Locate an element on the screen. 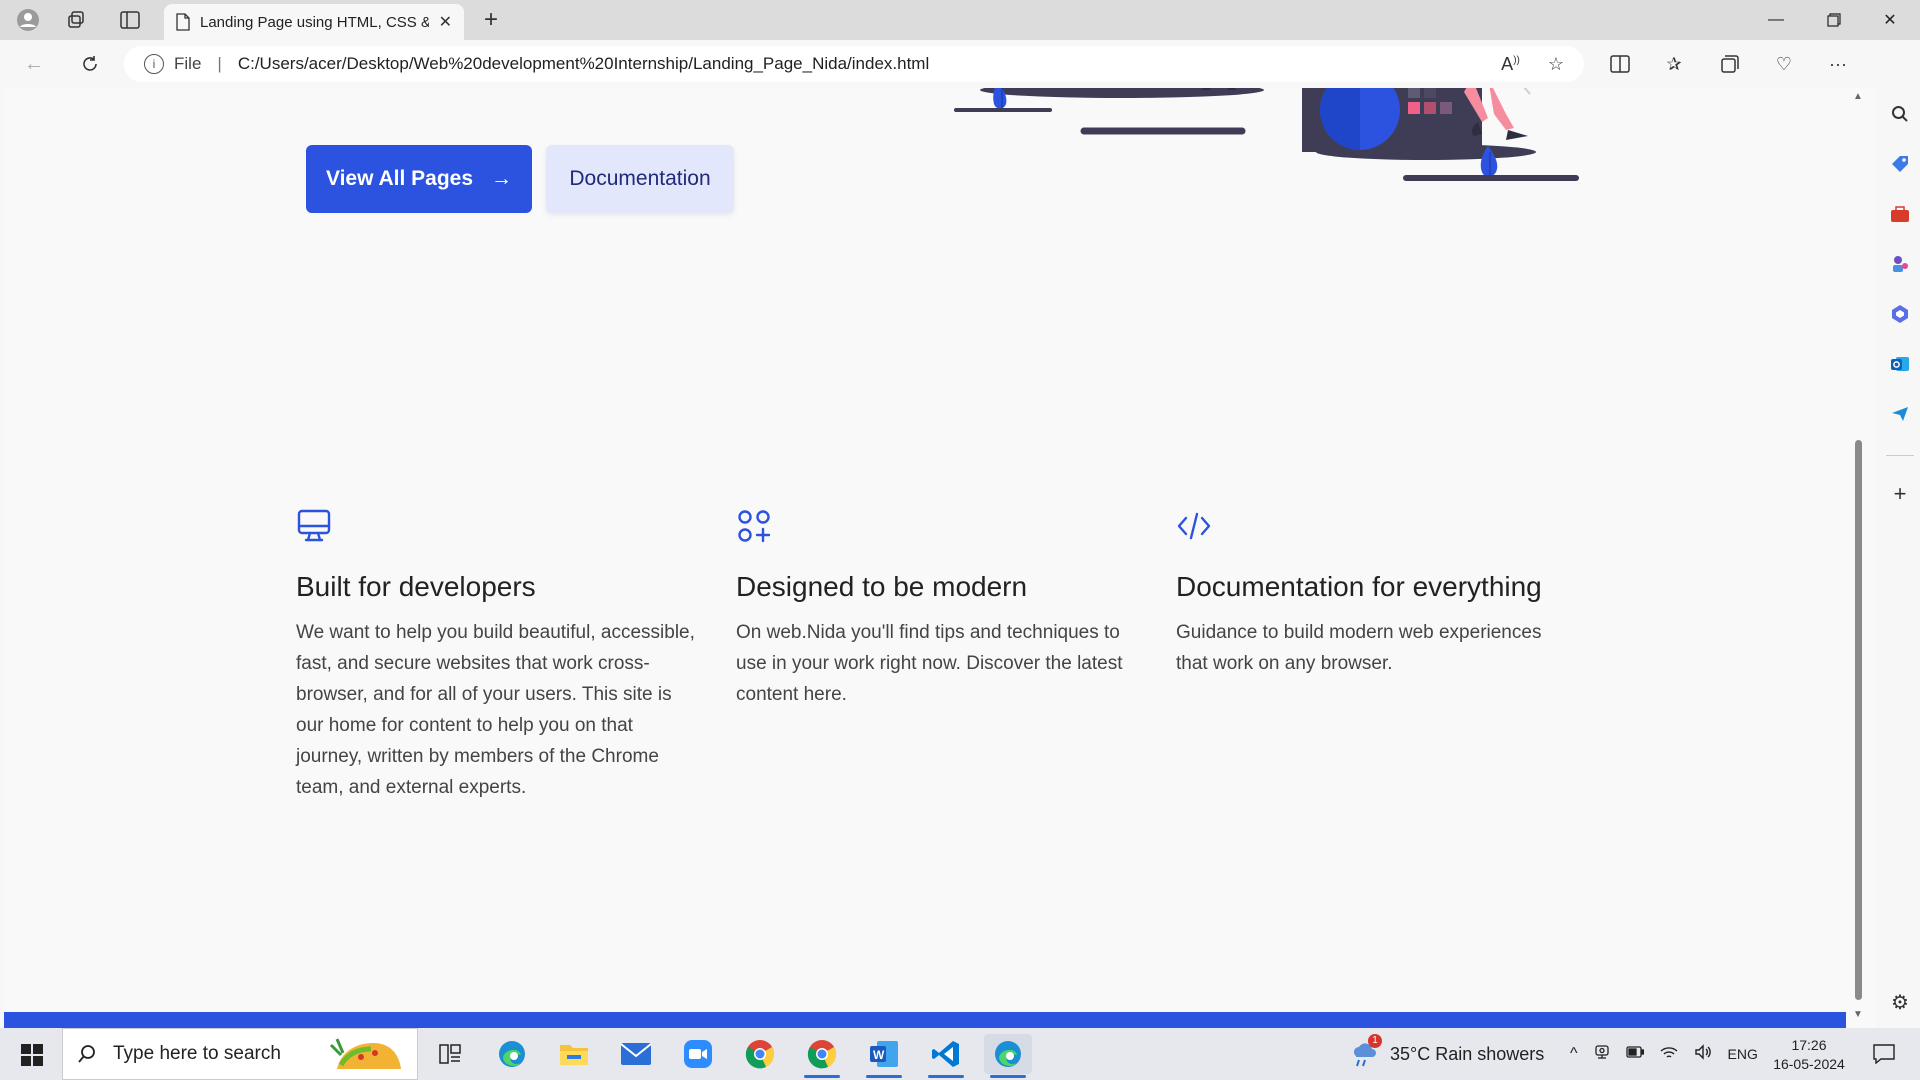 This screenshot has width=1920, height=1080. view-all-pages-label: View All Pages is located at coordinates (399, 178).